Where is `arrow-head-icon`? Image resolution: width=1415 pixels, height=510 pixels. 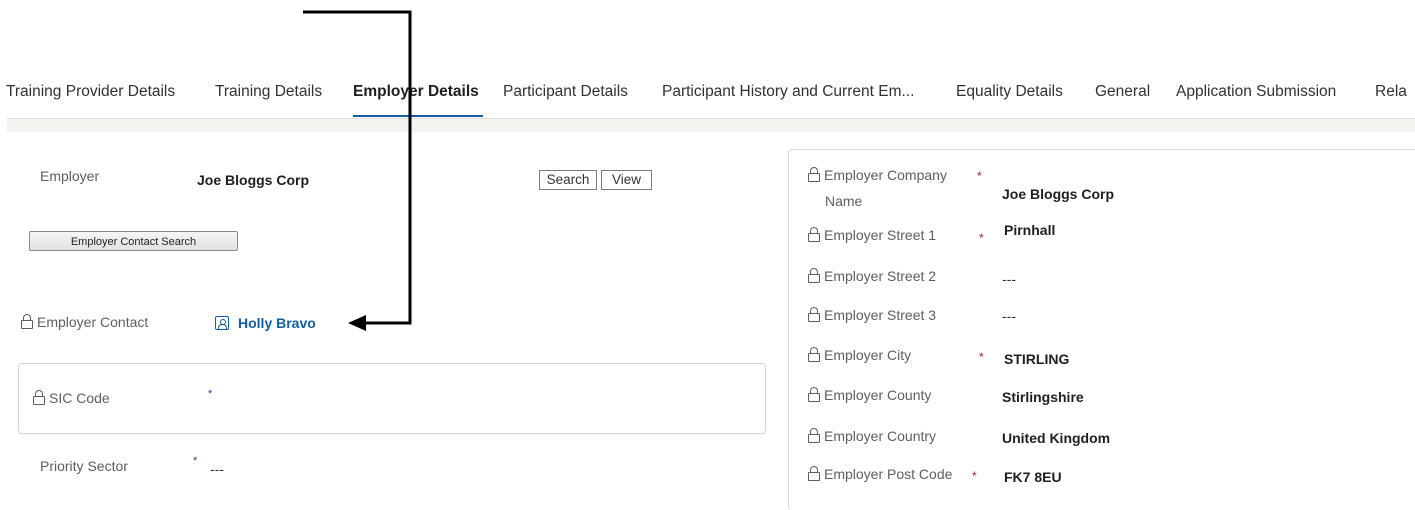
arrow-head-icon is located at coordinates (357, 323).